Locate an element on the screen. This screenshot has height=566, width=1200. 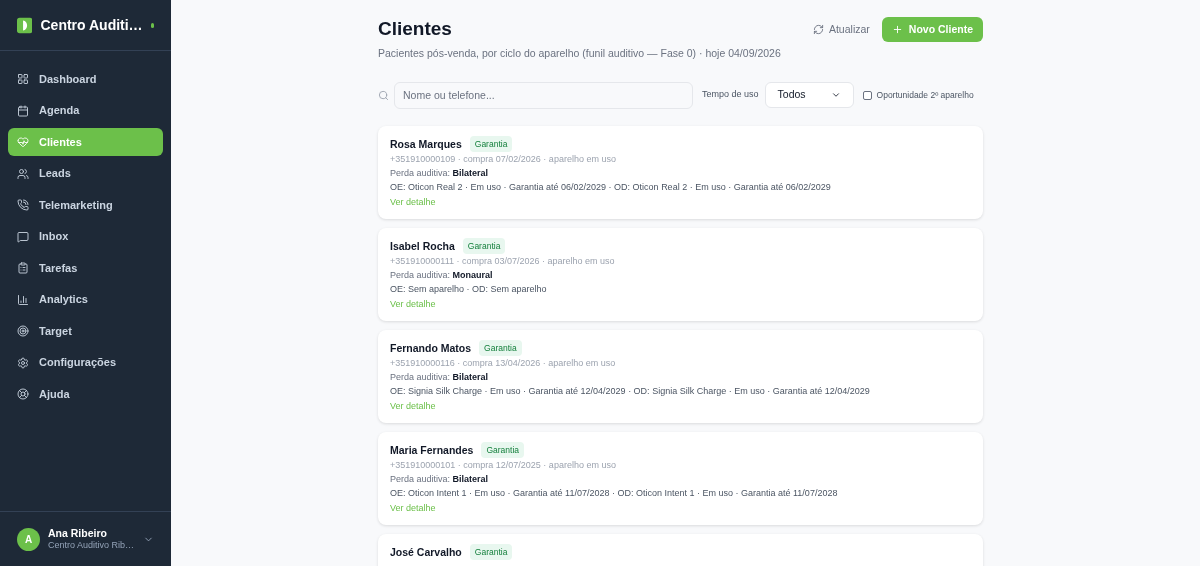
nav-item: Telemarketing is located at coordinates (85, 205).